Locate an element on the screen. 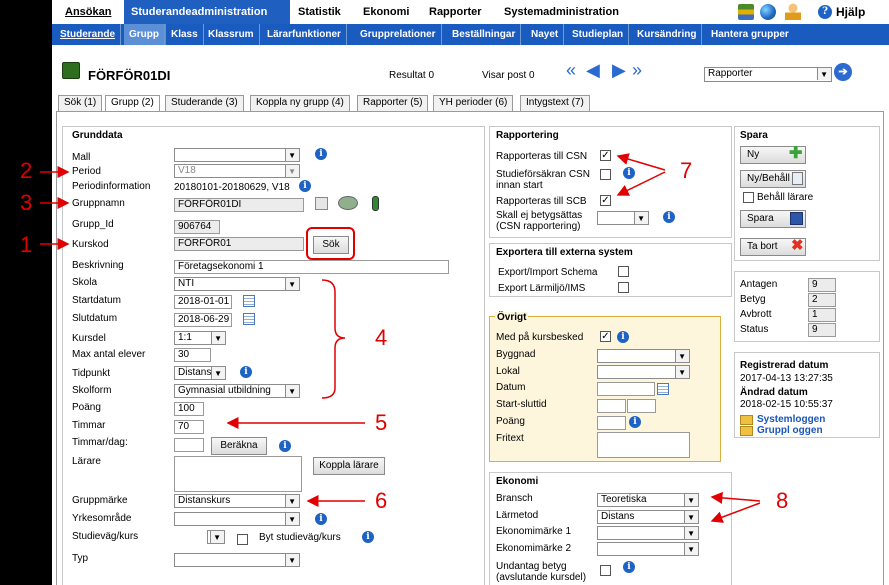 Image resolution: width=889 pixels, height=585 pixels. annotation-arrow-8a is located at coordinates (735, 497).